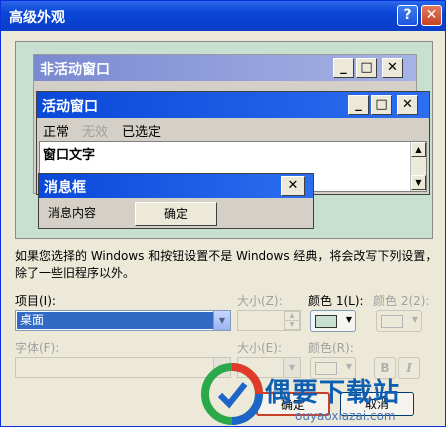  Describe the element at coordinates (65, 188) in the screenshot. I see `message-box-title: 消息框` at that location.